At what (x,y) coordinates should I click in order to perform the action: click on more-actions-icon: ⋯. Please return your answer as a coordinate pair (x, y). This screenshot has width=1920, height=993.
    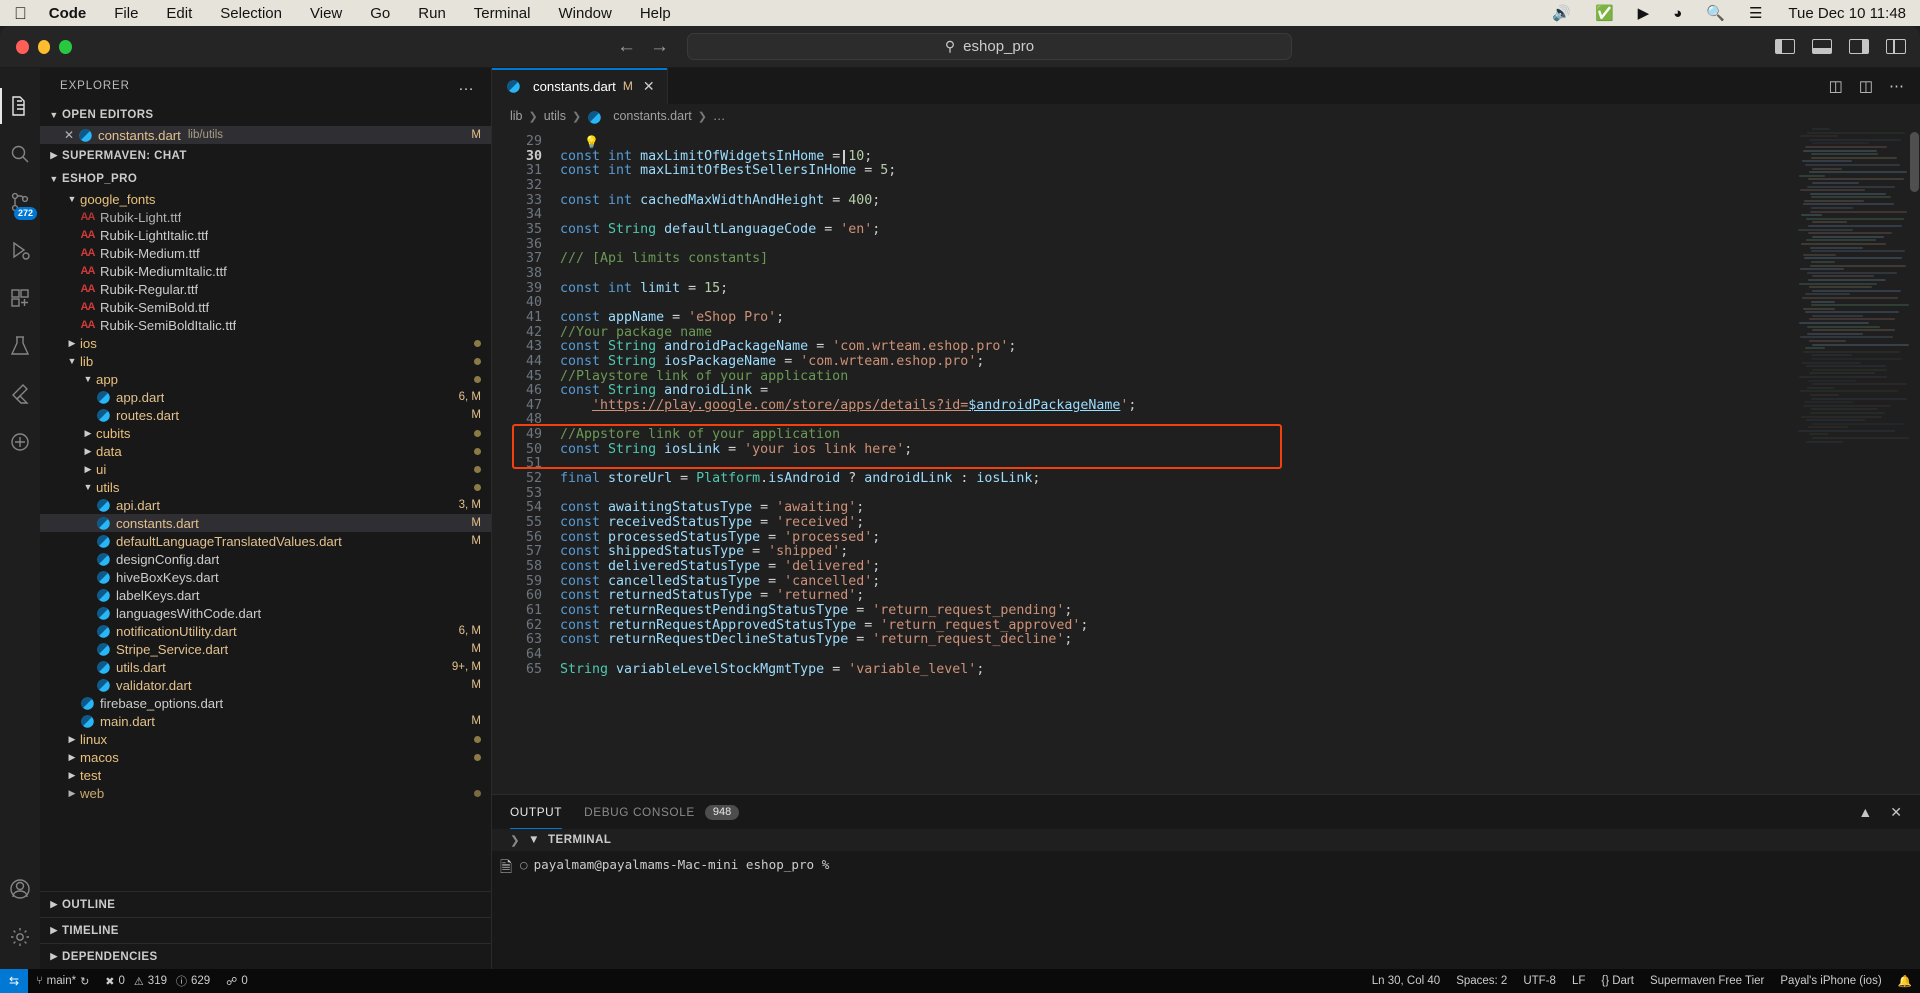
    Looking at the image, I should click on (1896, 86).